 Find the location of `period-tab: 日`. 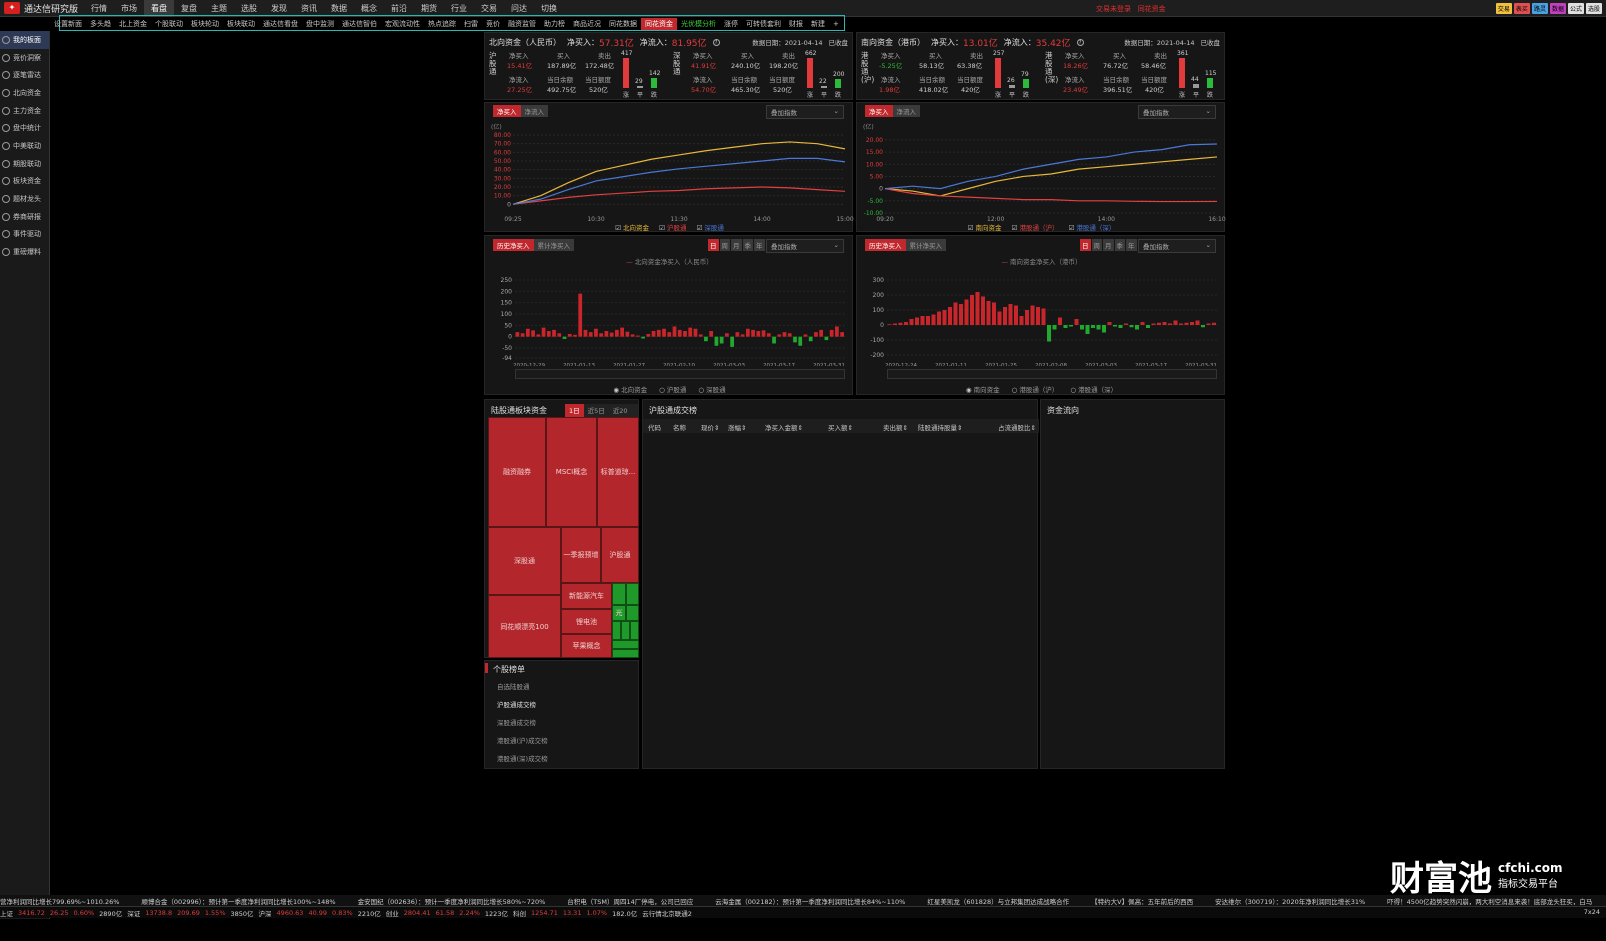

period-tab: 日 is located at coordinates (713, 245).